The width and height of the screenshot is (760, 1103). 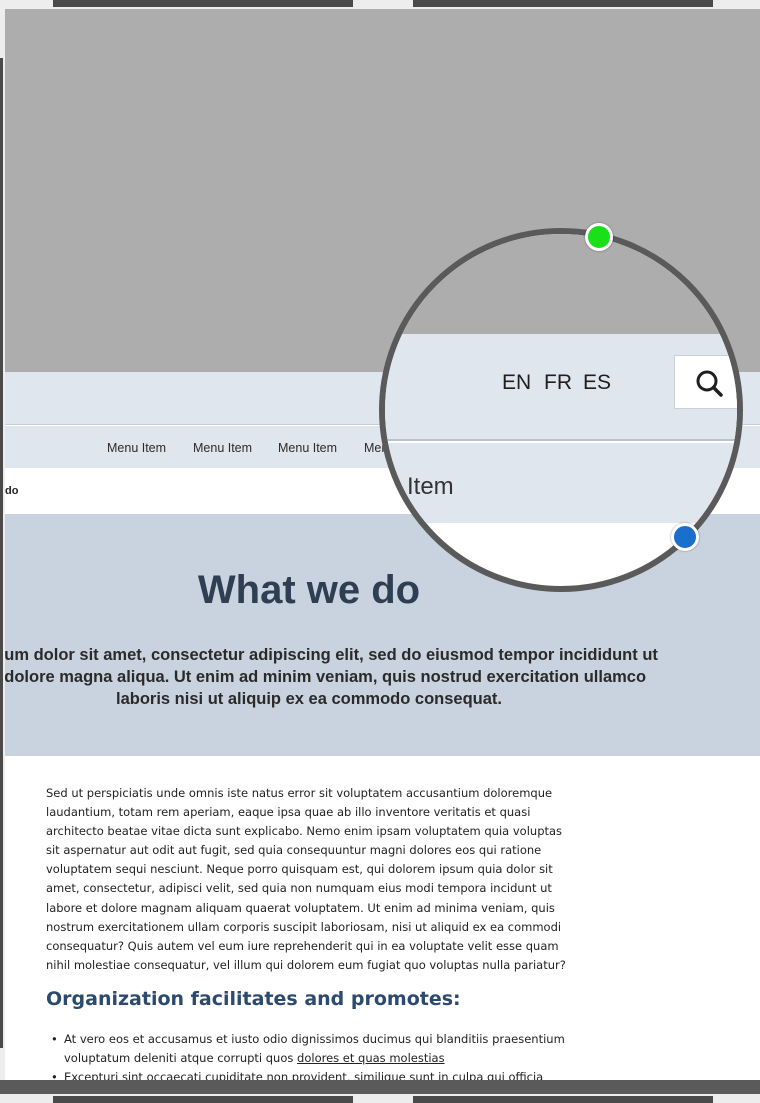 What do you see at coordinates (136, 448) in the screenshot?
I see `nav-item-1: Menu Item` at bounding box center [136, 448].